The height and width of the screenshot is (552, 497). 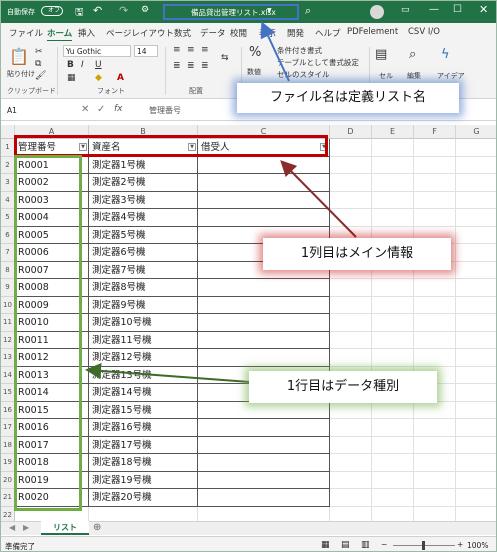 What do you see at coordinates (174, 373) in the screenshot?
I see `key-column-arrow` at bounding box center [174, 373].